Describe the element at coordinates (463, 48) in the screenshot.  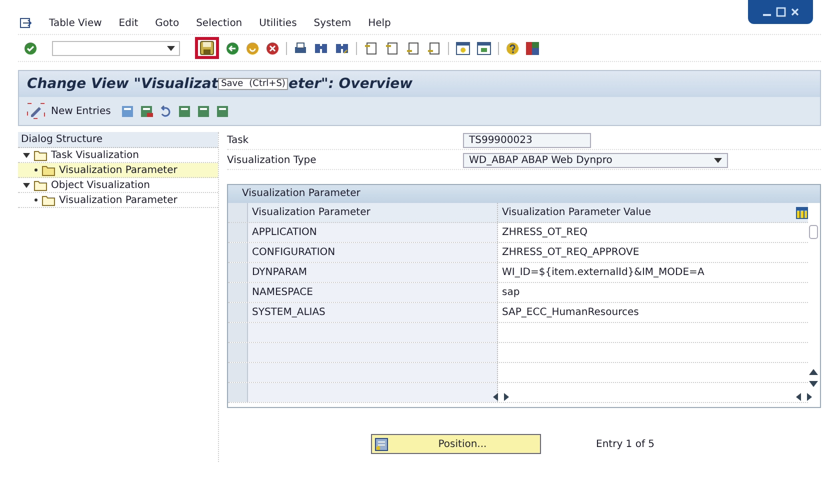
I see `new-window-icon` at that location.